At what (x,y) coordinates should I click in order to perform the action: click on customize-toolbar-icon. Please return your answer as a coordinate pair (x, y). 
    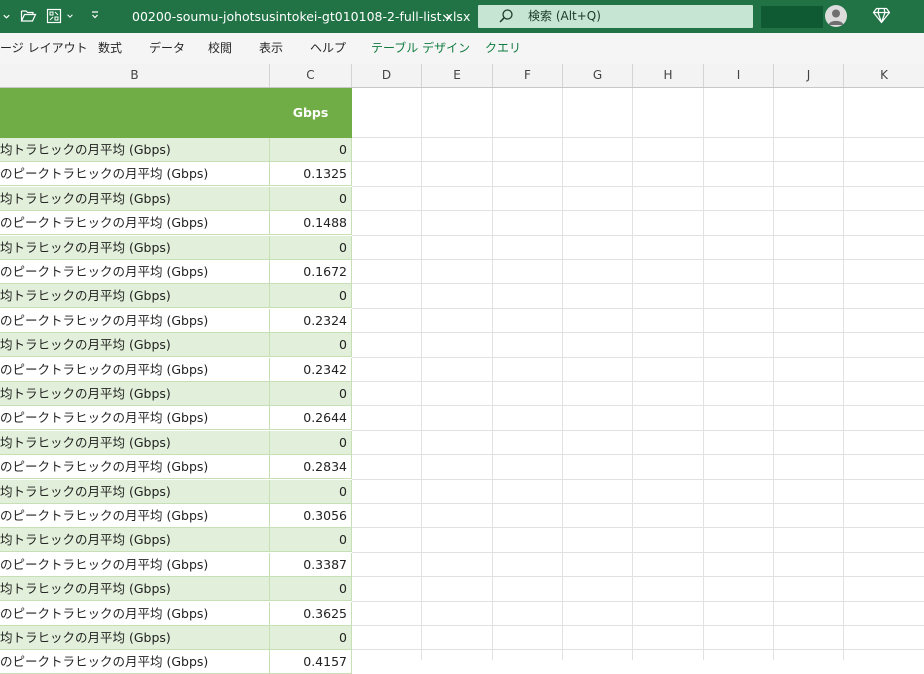
    Looking at the image, I should click on (95, 15).